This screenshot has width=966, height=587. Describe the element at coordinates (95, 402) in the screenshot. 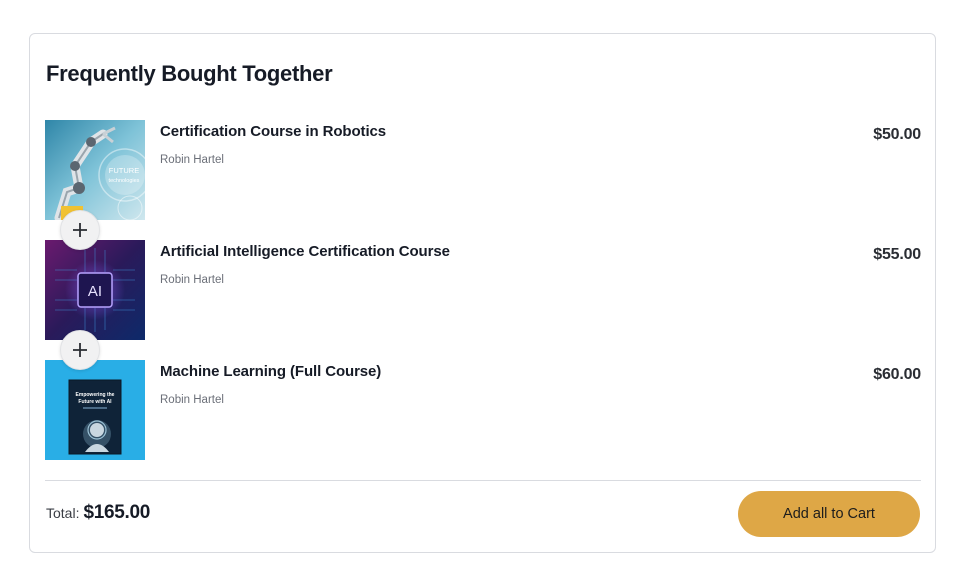

I see `thumb-text-line2: Future with AI` at that location.